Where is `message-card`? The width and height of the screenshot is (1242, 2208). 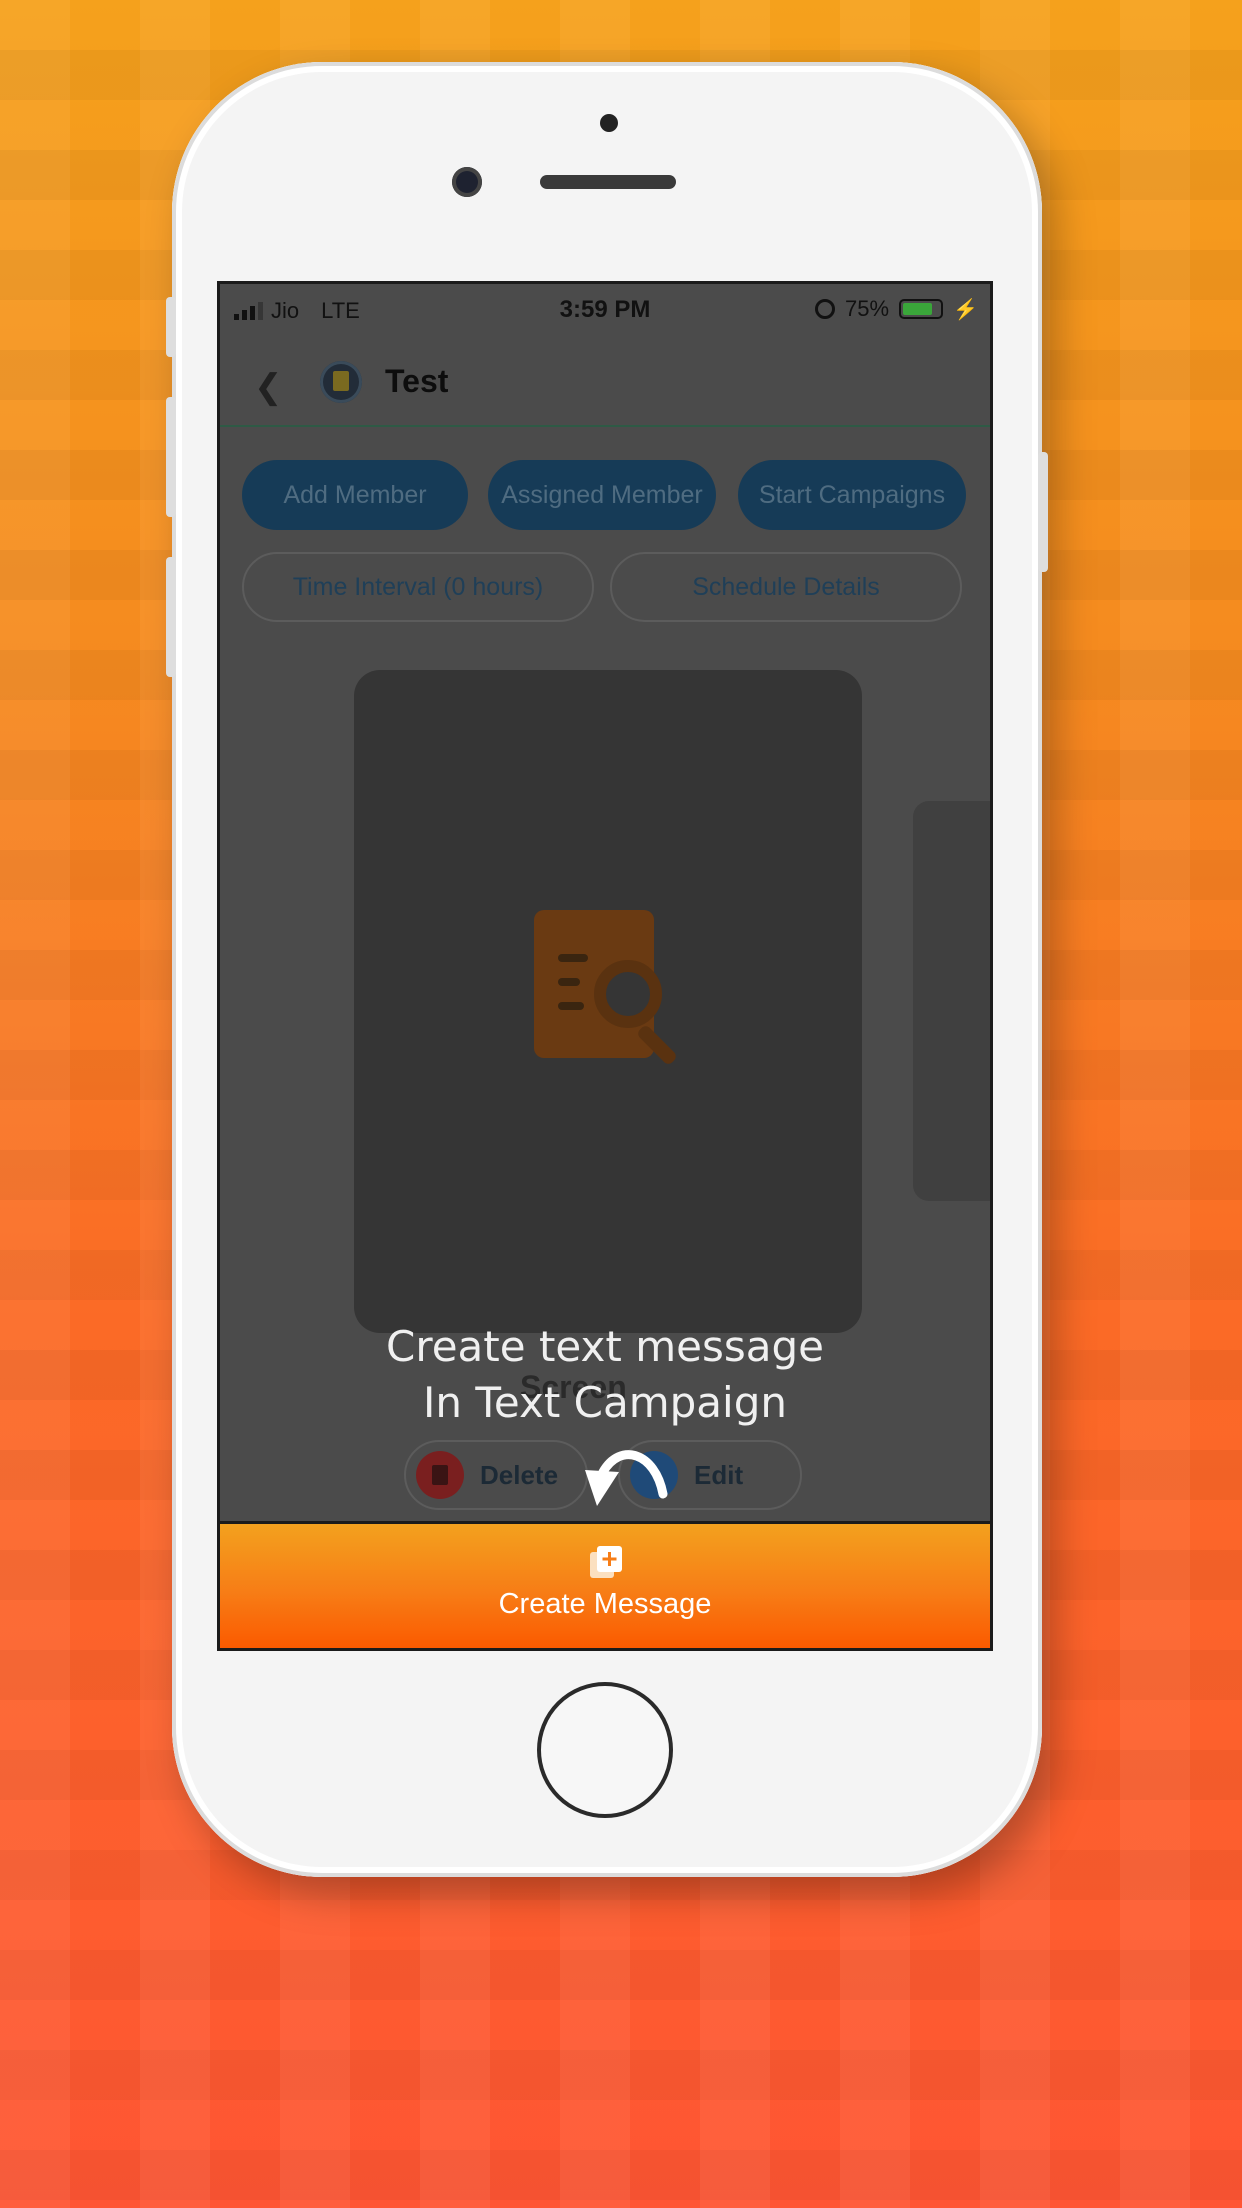 message-card is located at coordinates (608, 1001).